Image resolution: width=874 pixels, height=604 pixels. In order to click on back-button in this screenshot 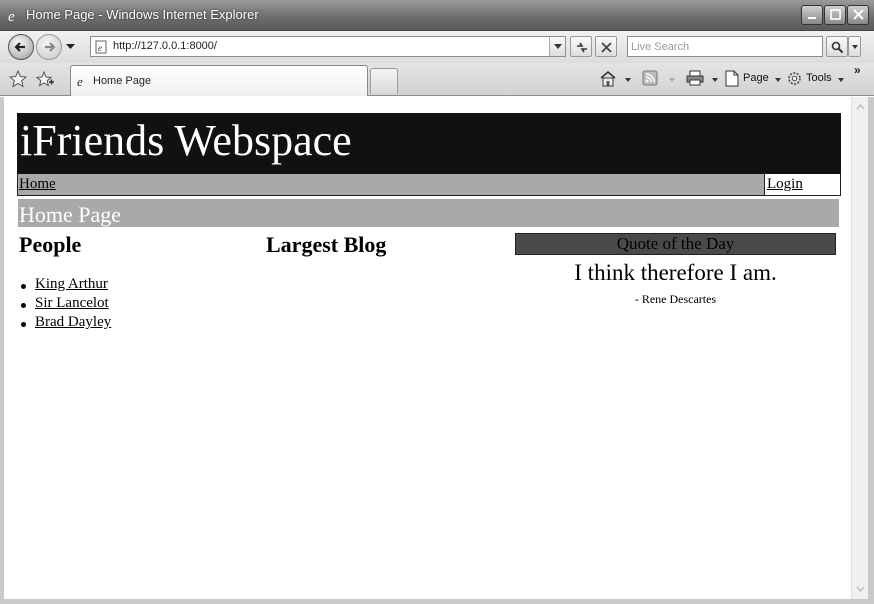, I will do `click(21, 47)`.